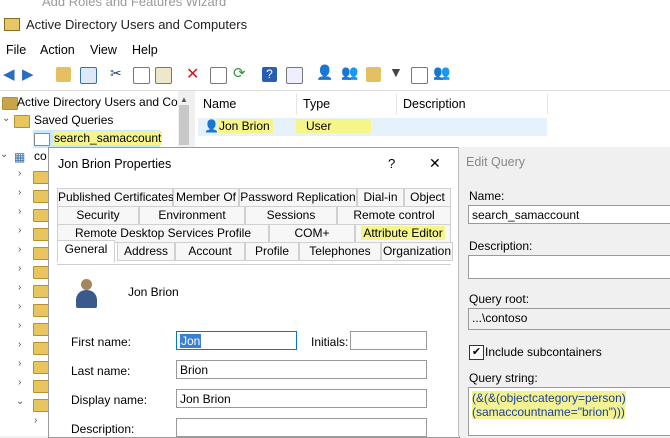  Describe the element at coordinates (86, 294) in the screenshot. I see `user-avatar-icon` at that location.